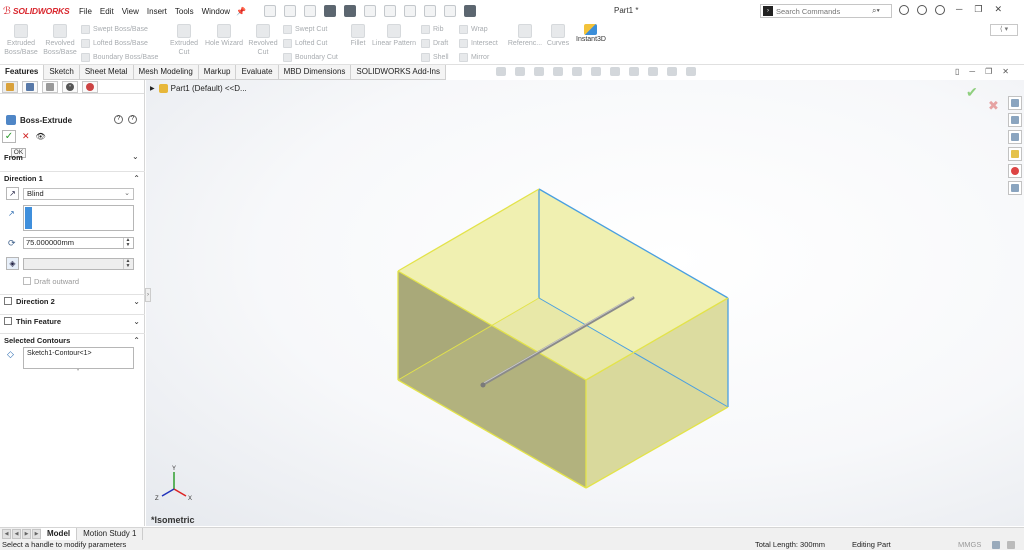 The height and width of the screenshot is (550, 1024). What do you see at coordinates (135, 156) in the screenshot?
I see `from-chevron-icon: ⌄` at bounding box center [135, 156].